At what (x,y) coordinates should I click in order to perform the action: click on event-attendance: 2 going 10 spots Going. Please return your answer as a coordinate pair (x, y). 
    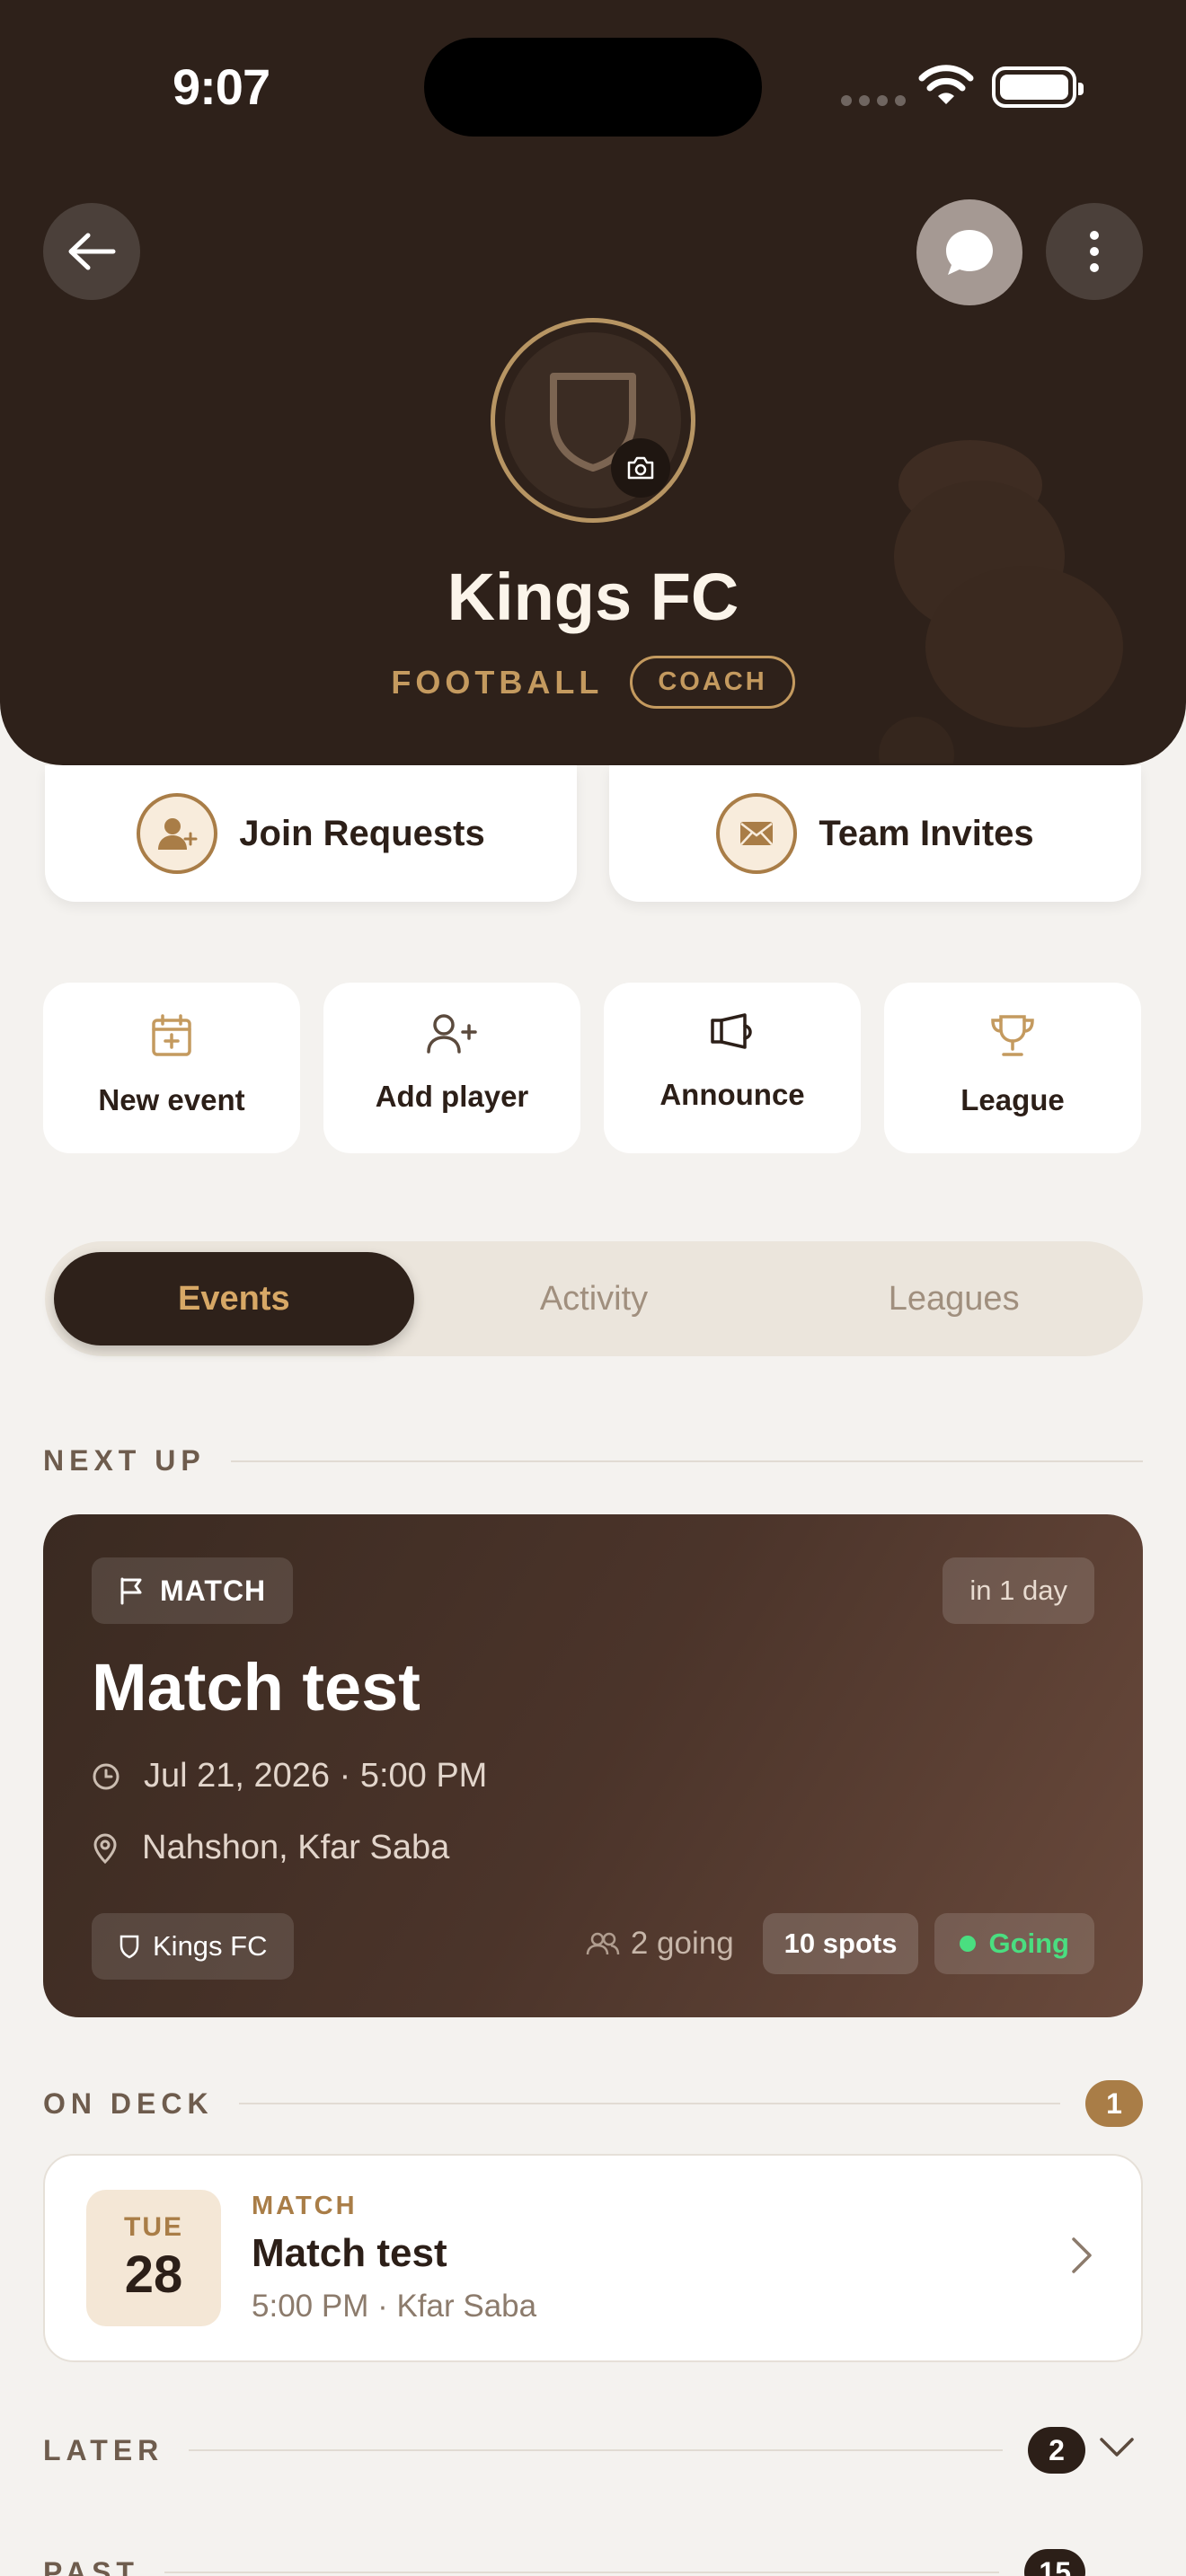
    Looking at the image, I should click on (840, 1944).